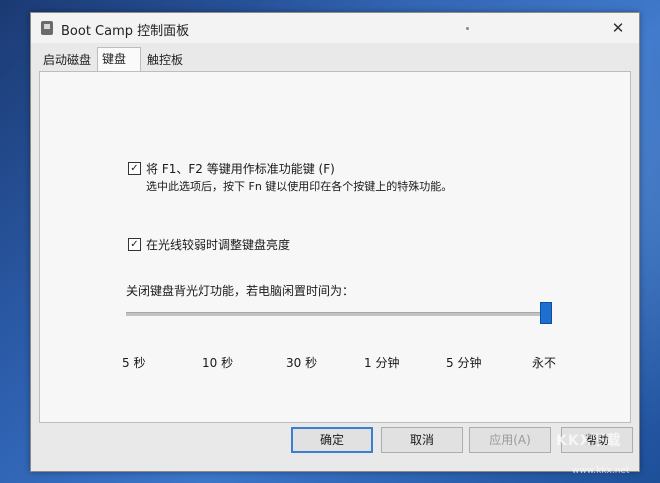  I want to click on function-keys-label: 将 F1、F2 等键用作标准功能键 (F), so click(240, 168).